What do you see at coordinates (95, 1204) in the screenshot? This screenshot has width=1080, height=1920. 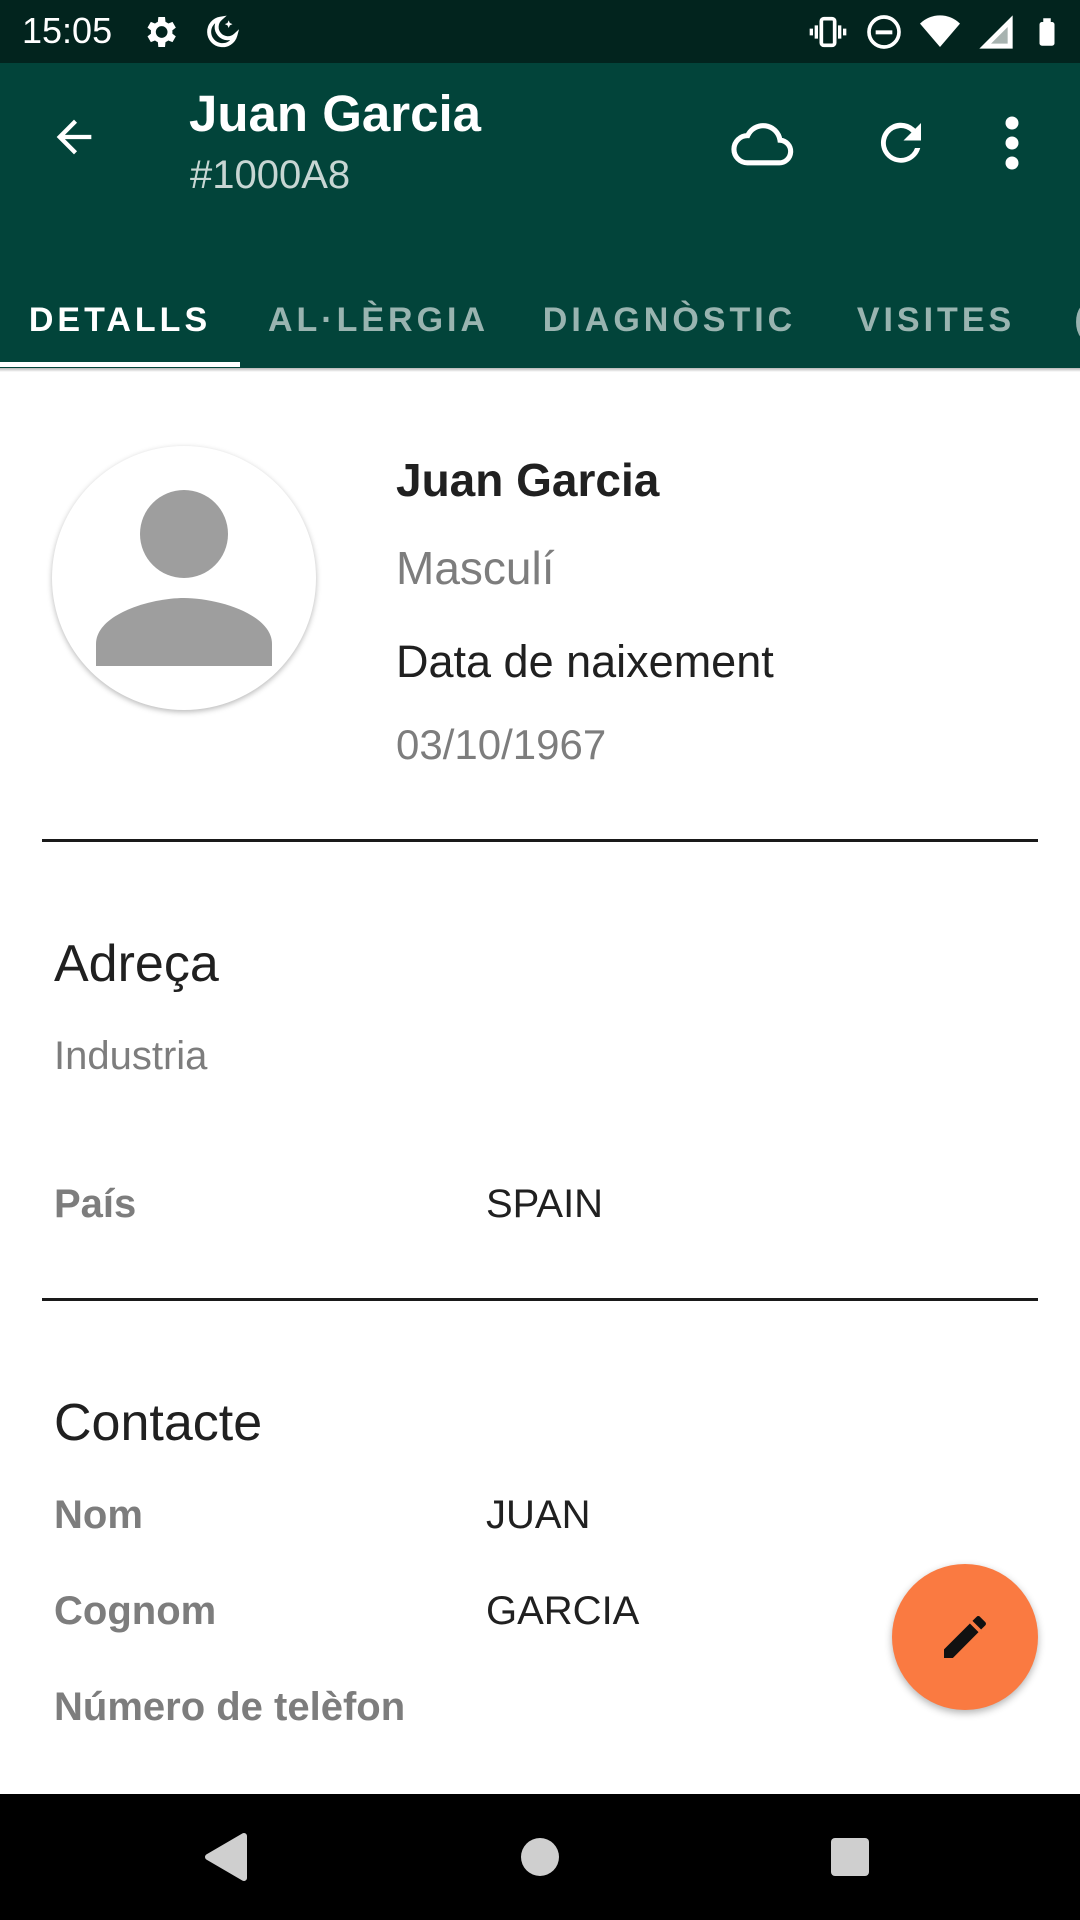 I see `country-label: País` at bounding box center [95, 1204].